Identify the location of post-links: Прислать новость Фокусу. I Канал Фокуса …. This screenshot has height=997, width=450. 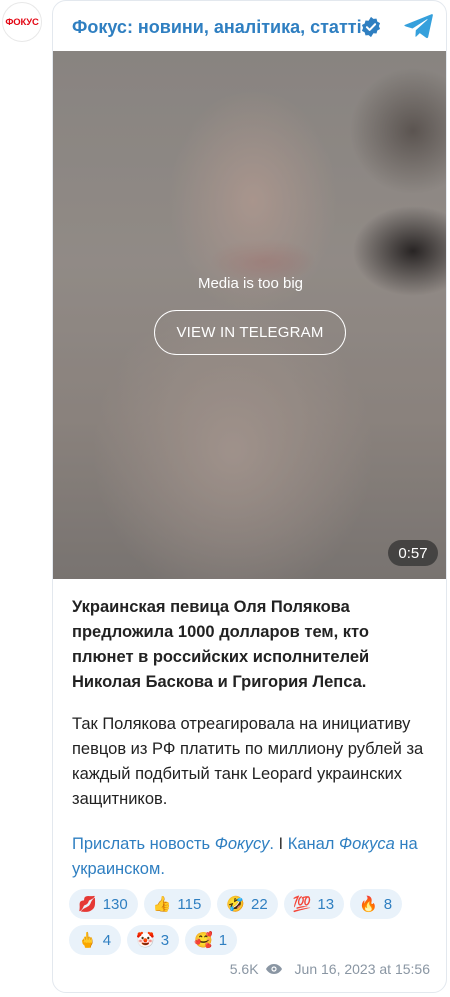
(252, 857).